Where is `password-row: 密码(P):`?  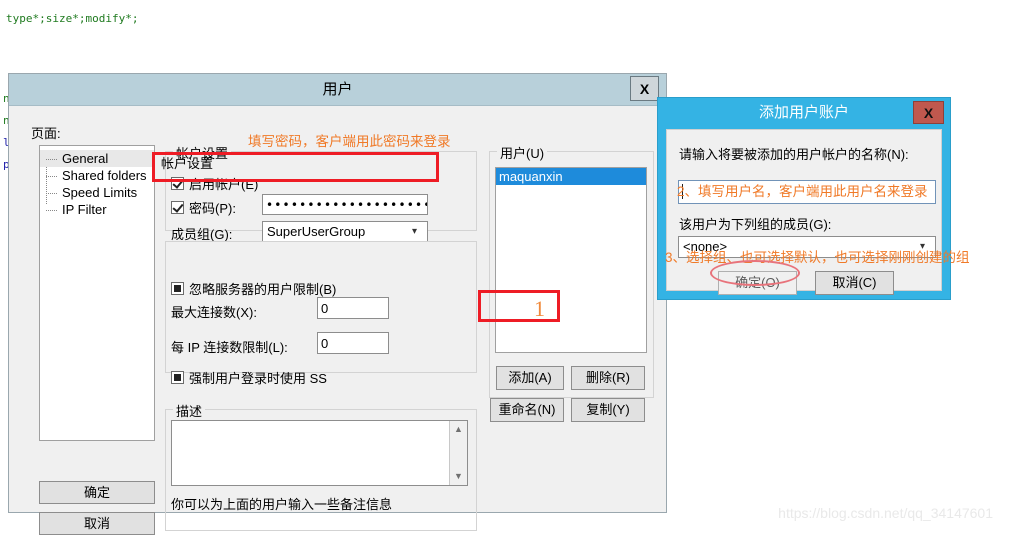 password-row: 密码(P): is located at coordinates (203, 207).